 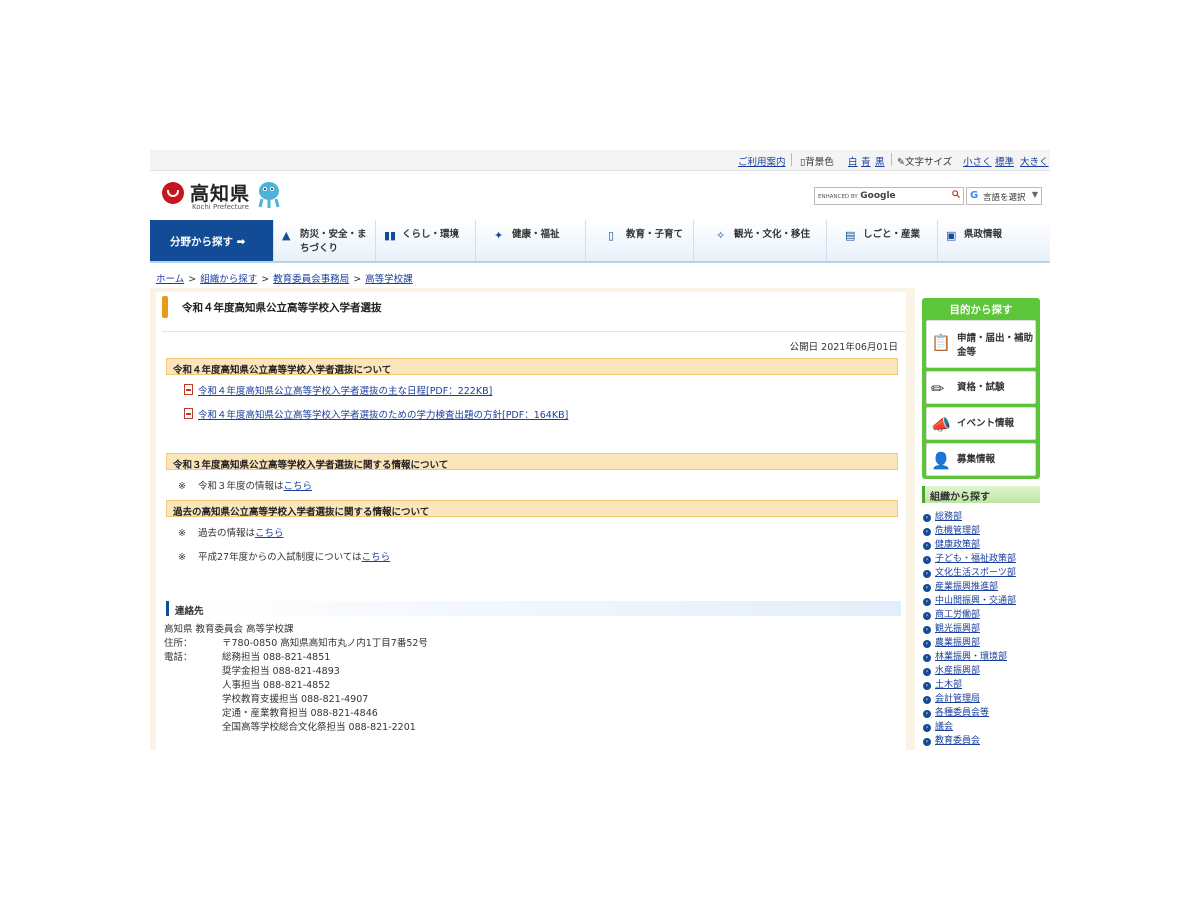 I want to click on org-list-item: › 会計管理局, so click(x=951, y=697).